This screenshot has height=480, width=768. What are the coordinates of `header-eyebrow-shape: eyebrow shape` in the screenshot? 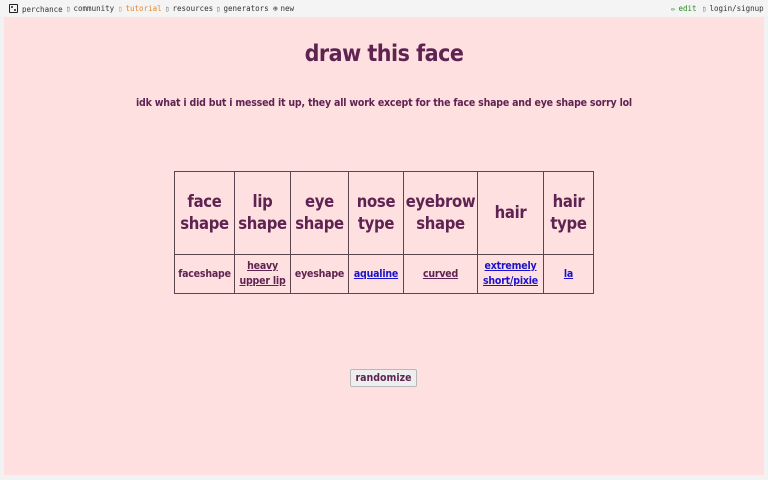 It's located at (440, 213).